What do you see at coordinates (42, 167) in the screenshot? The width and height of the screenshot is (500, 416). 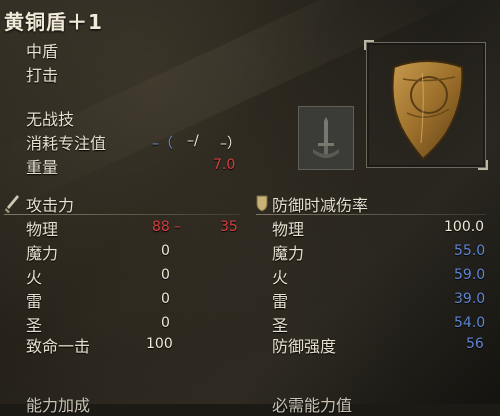 I see `weight-label: 重量` at bounding box center [42, 167].